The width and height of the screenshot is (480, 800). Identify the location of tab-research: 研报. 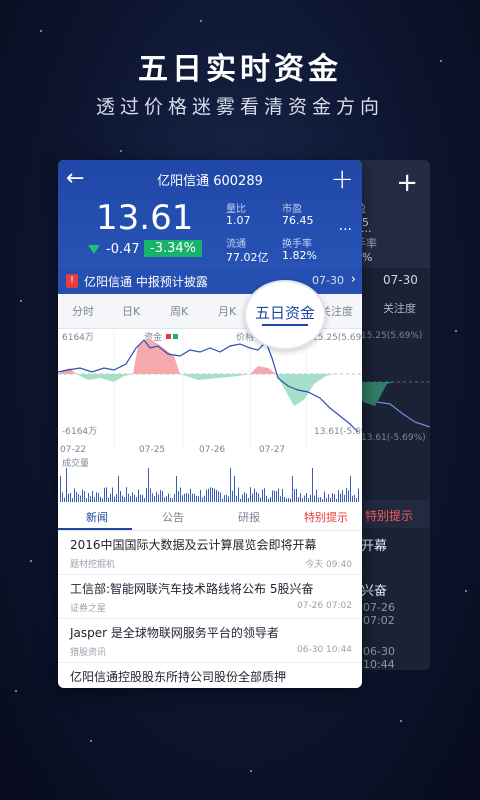
(249, 517).